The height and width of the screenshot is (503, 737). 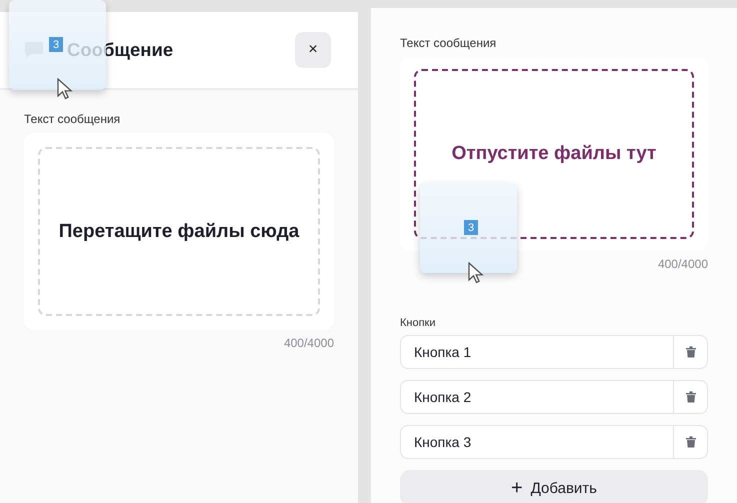 I want to click on button-input: Кнопка 1, so click(x=536, y=352).